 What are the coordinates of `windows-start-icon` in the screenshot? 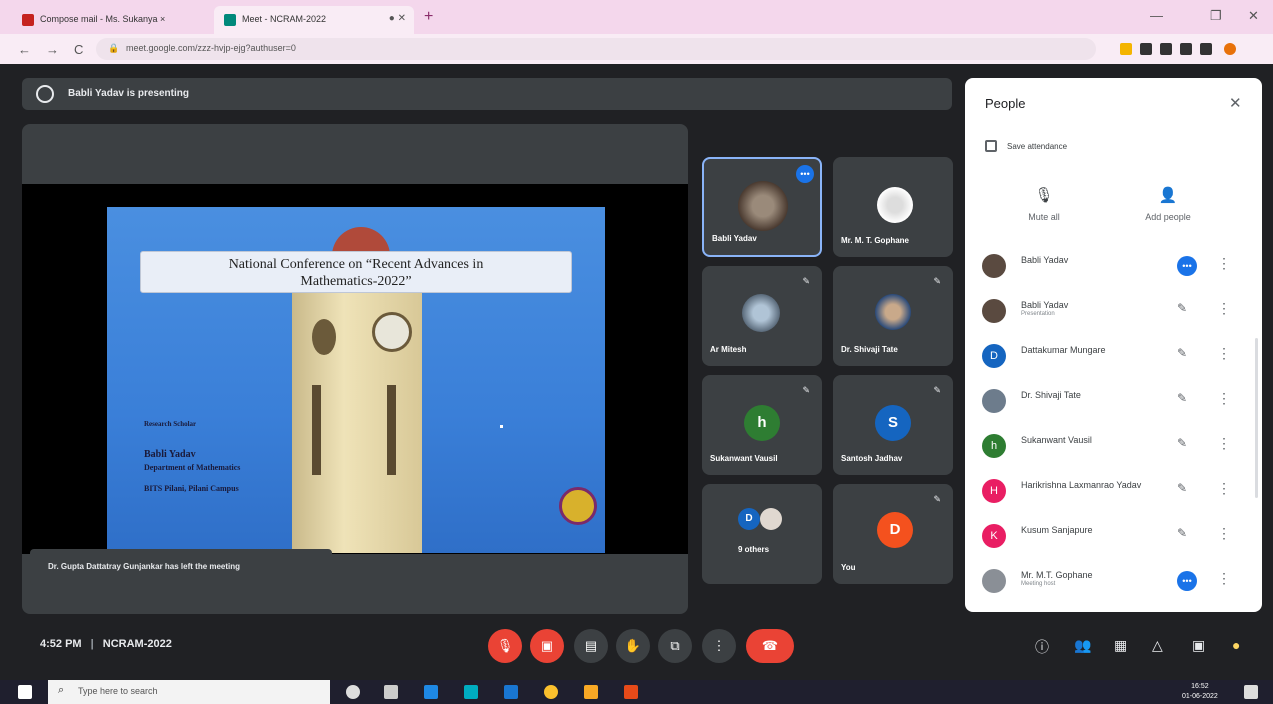 It's located at (25, 692).